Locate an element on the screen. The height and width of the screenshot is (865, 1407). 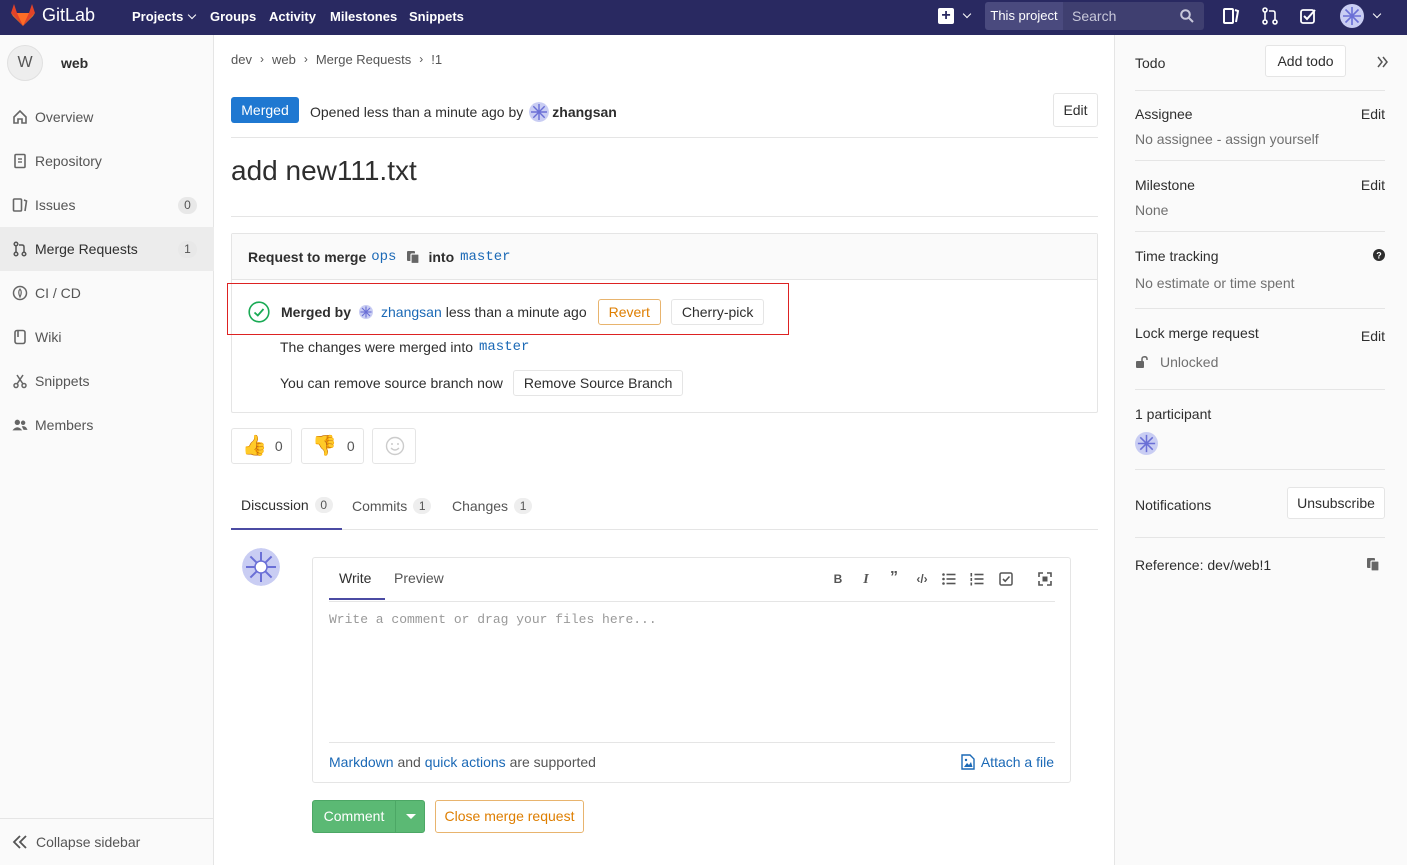
participant-avatar is located at coordinates (1146, 443).